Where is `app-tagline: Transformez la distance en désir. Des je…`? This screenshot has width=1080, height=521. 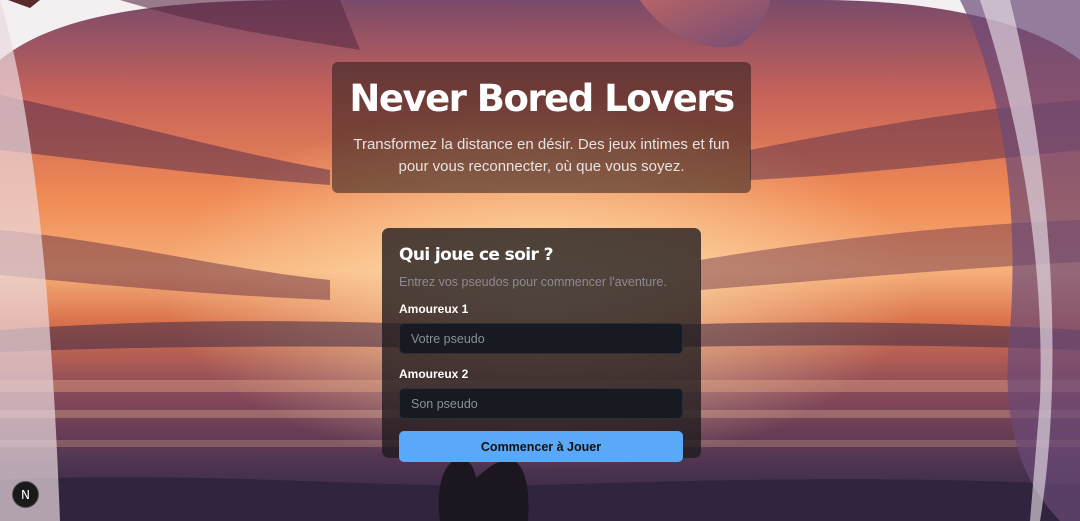
app-tagline: Transformez la distance en désir. Des je… is located at coordinates (541, 155).